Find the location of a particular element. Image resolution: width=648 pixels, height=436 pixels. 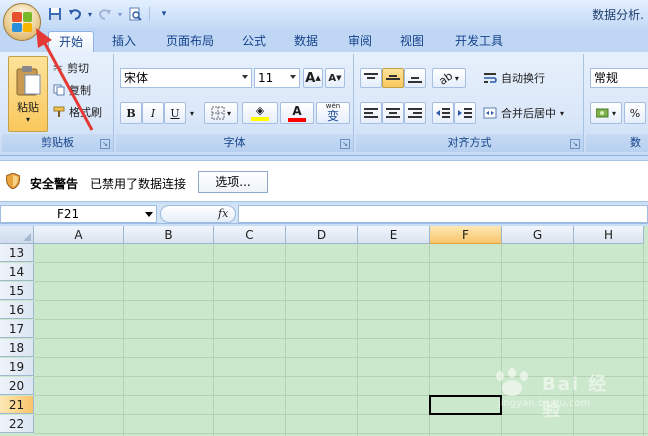

column-header-h: H is located at coordinates (609, 235).